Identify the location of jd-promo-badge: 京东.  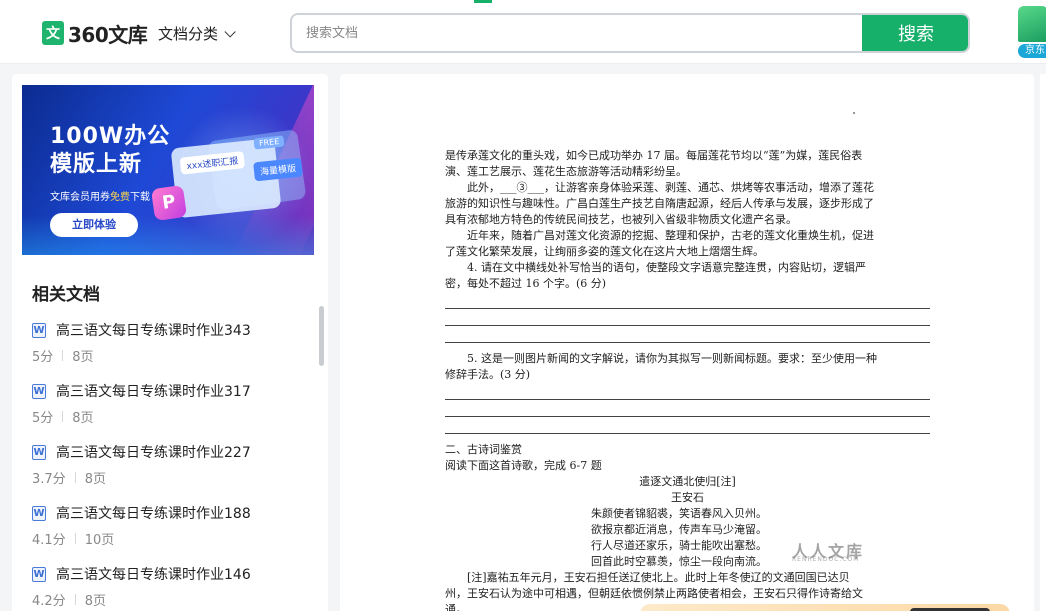
(1032, 32).